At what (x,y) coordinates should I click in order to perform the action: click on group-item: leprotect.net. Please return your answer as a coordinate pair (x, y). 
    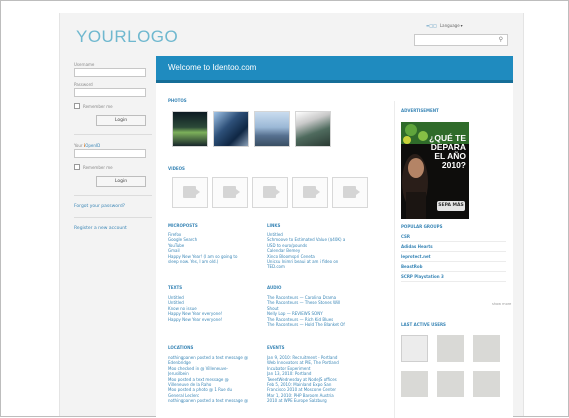
    Looking at the image, I should click on (453, 257).